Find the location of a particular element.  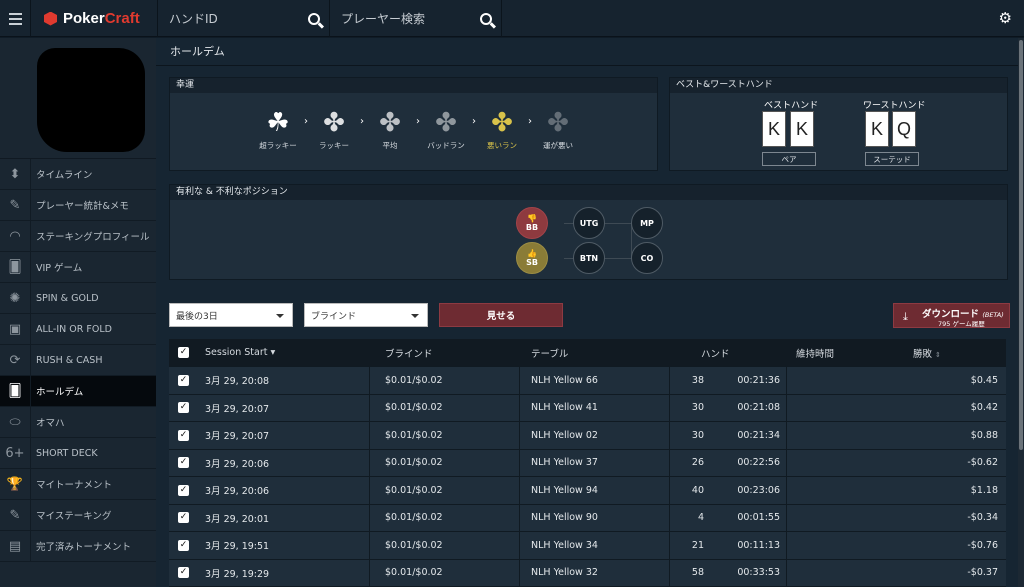

sidebar-item-label: RUSH & CASH is located at coordinates (69, 360).